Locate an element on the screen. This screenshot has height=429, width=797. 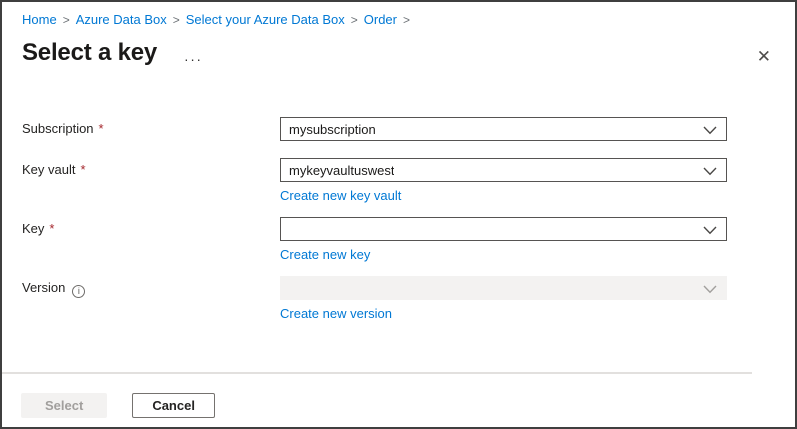
key-dropdown is located at coordinates (503, 229).